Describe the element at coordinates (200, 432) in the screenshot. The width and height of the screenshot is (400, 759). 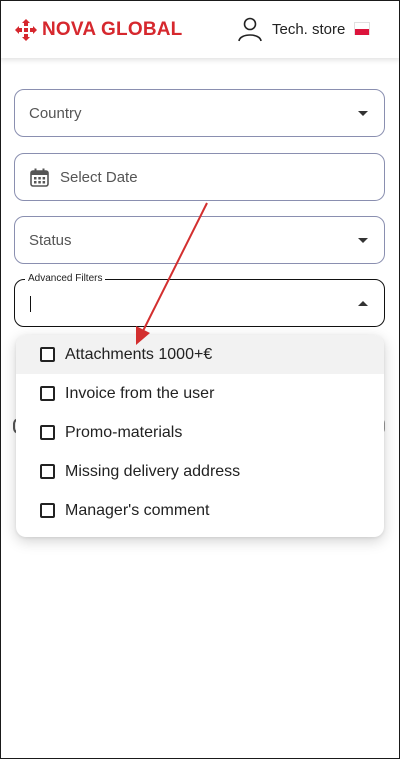
I see `filter-option-promo: Promo-materials` at that location.